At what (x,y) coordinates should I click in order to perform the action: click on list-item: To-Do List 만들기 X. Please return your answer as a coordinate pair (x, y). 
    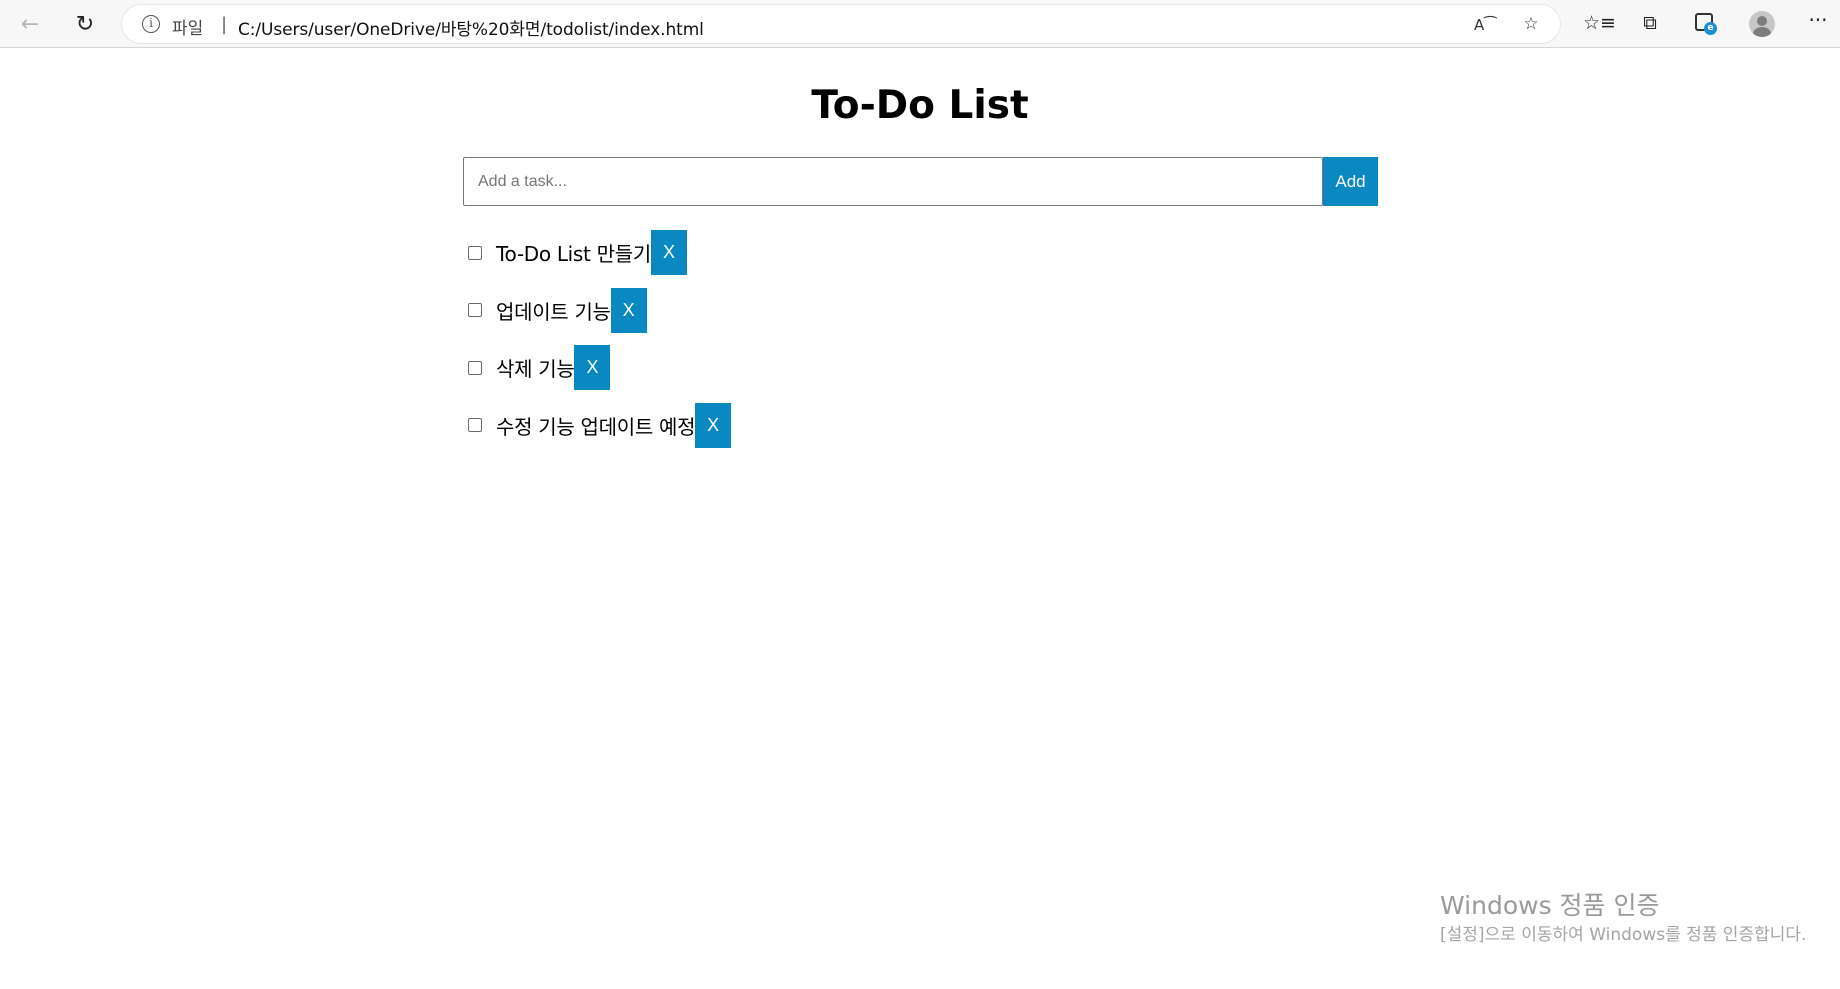
    Looking at the image, I should click on (597, 252).